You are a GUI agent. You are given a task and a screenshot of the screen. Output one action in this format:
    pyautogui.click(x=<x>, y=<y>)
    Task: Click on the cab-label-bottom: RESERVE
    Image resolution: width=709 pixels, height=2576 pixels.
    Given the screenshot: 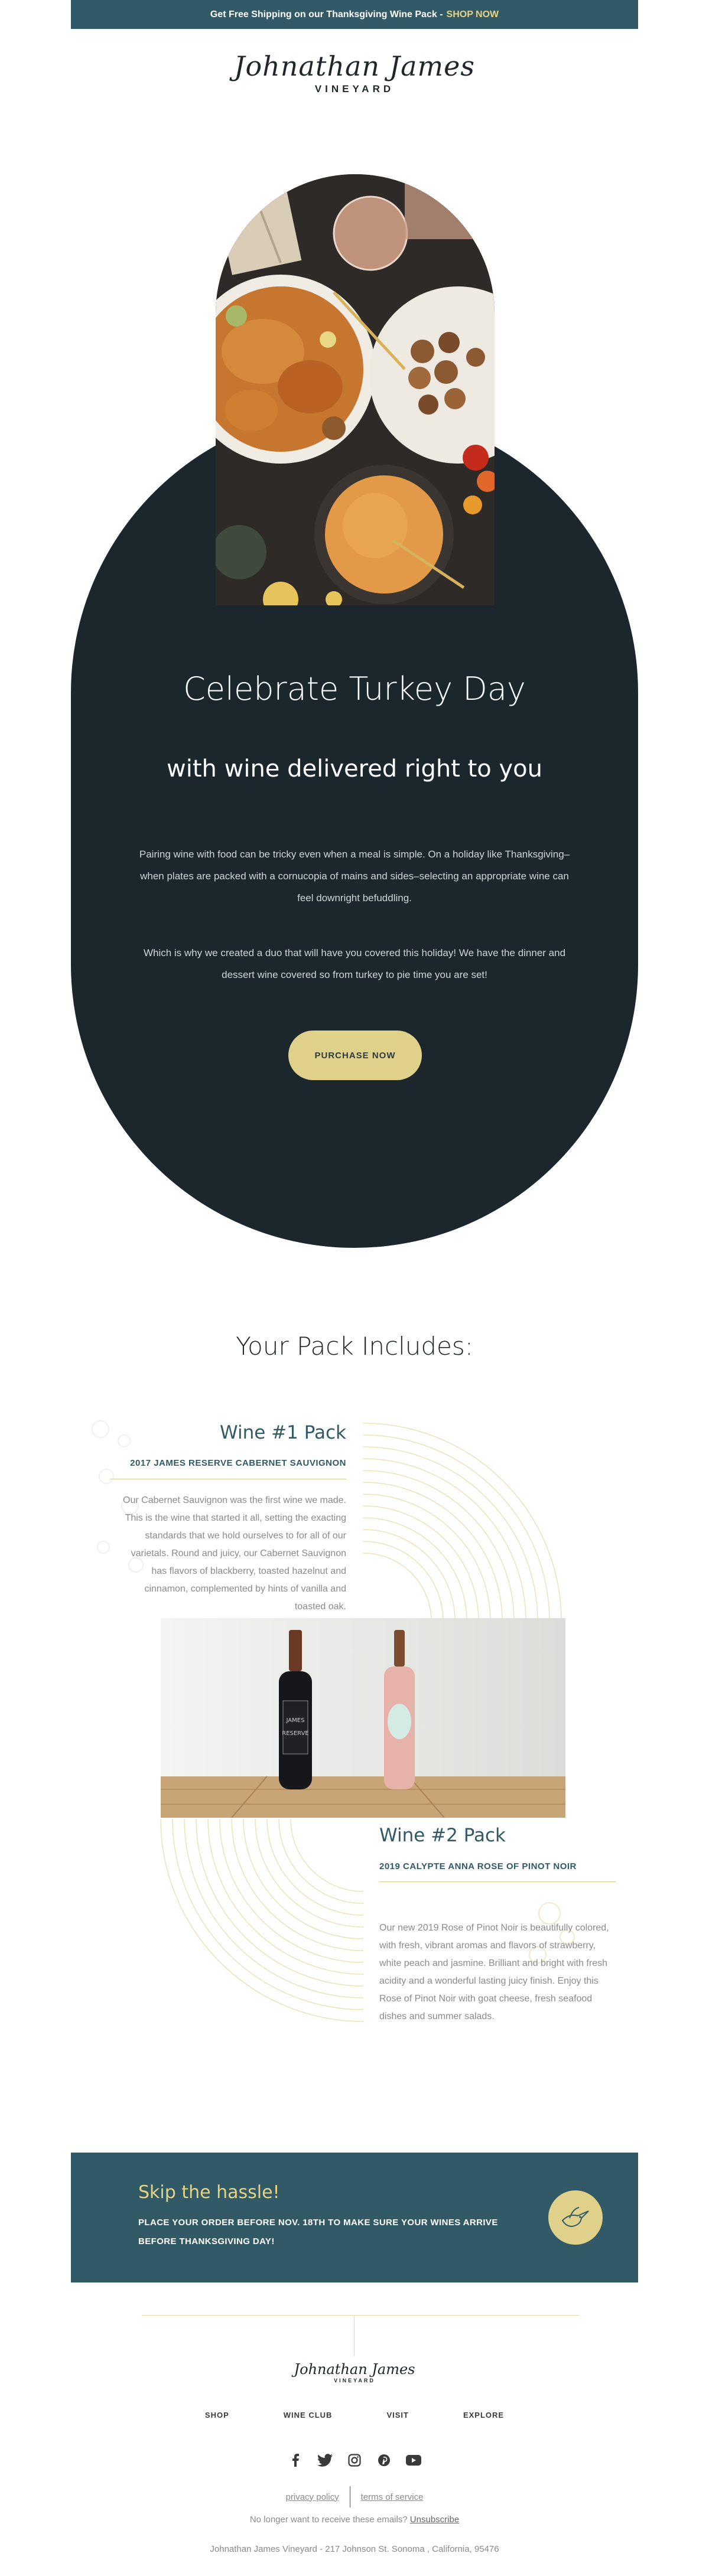 What is the action you would take?
    pyautogui.click(x=295, y=1733)
    